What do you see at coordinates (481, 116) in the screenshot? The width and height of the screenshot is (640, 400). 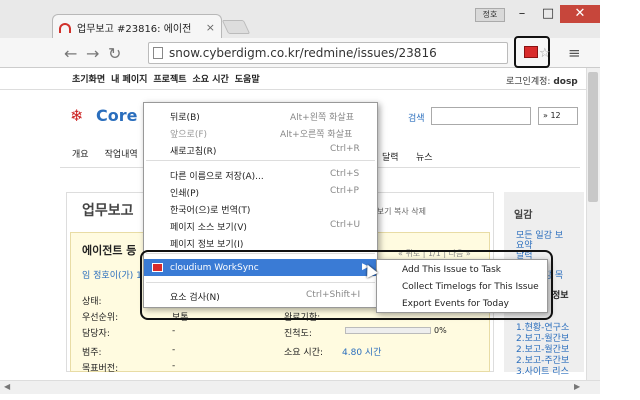 I see `search-input` at bounding box center [481, 116].